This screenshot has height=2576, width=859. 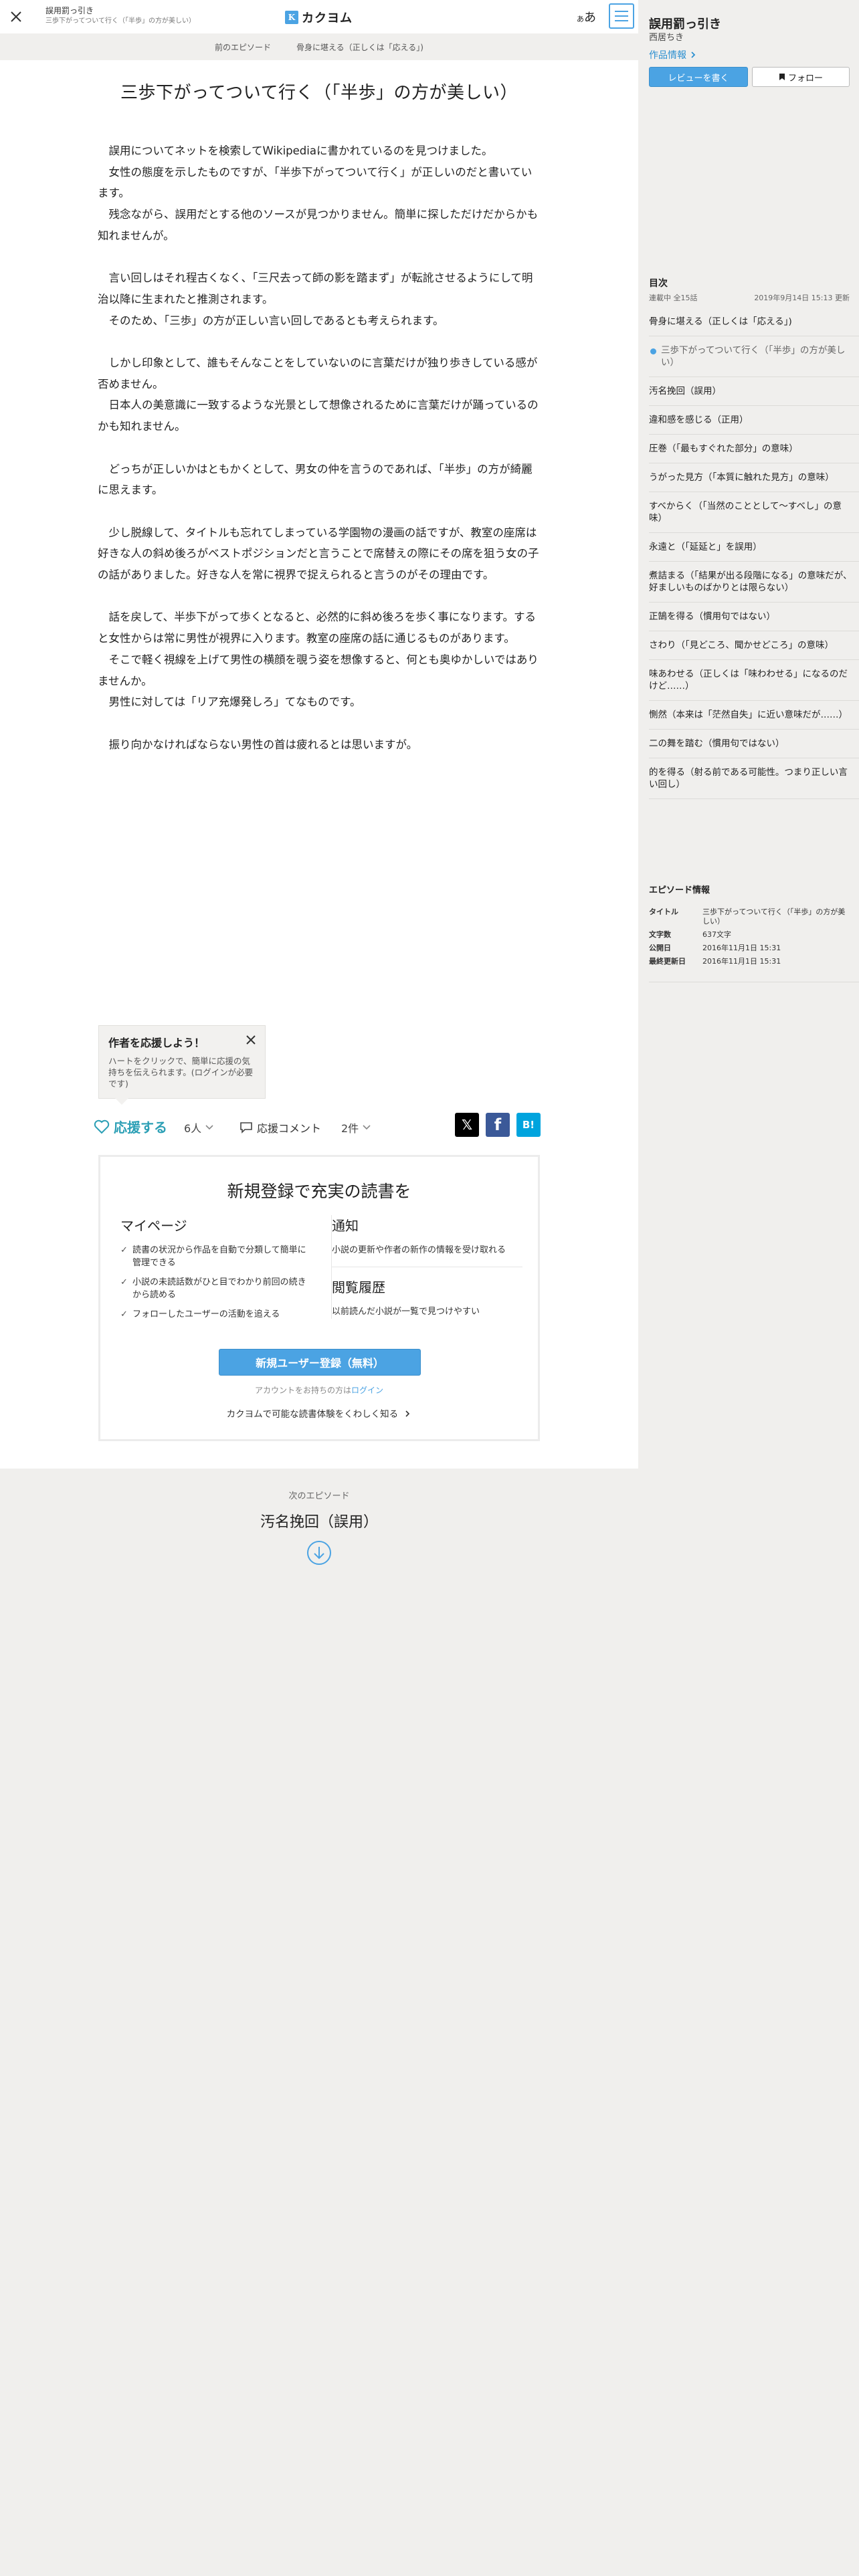 I want to click on info-value: 2016年11月1日 15:31, so click(x=742, y=948).